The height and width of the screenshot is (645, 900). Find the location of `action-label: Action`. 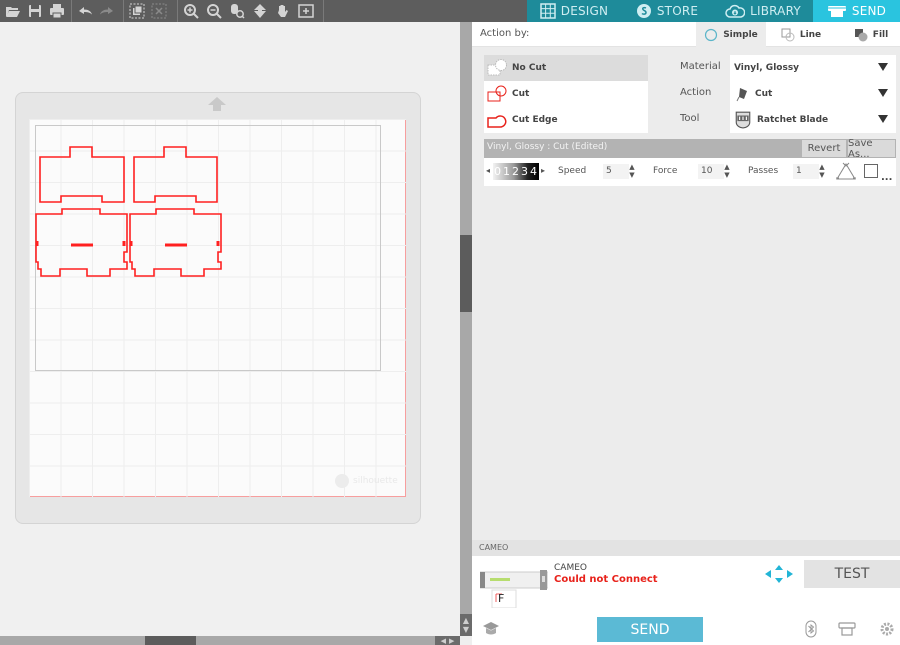

action-label: Action is located at coordinates (696, 92).